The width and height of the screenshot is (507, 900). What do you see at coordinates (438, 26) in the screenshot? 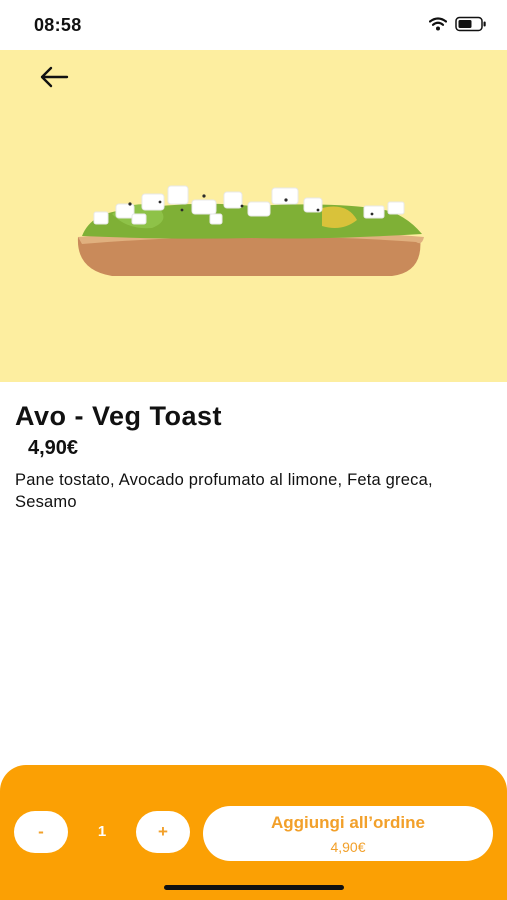
I see `wifi-icon` at bounding box center [438, 26].